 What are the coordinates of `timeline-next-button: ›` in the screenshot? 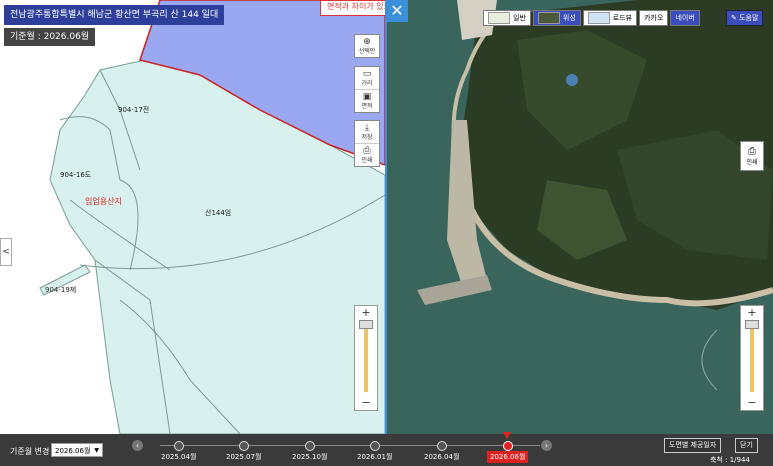 It's located at (546, 445).